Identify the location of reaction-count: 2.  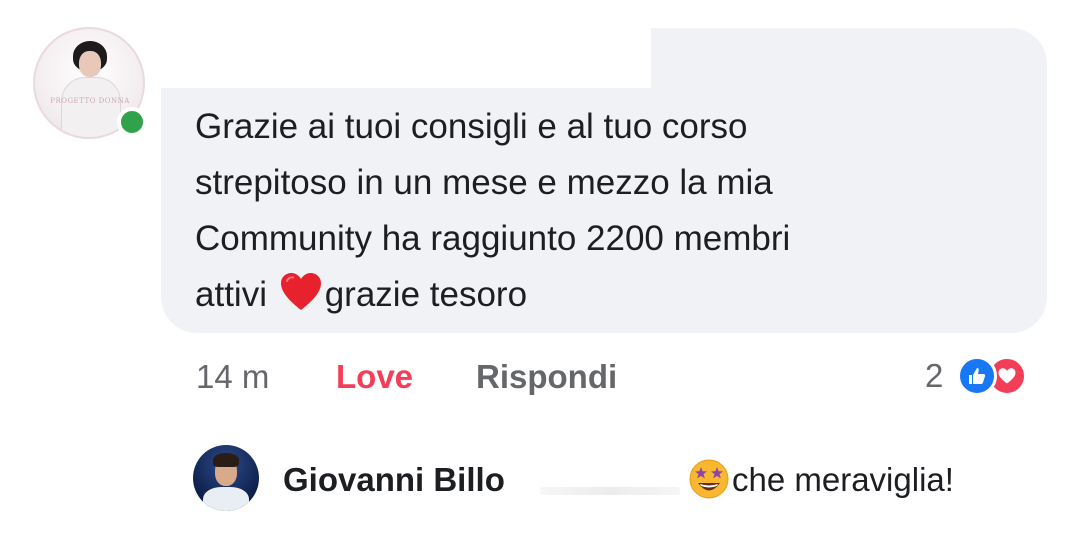
(934, 375).